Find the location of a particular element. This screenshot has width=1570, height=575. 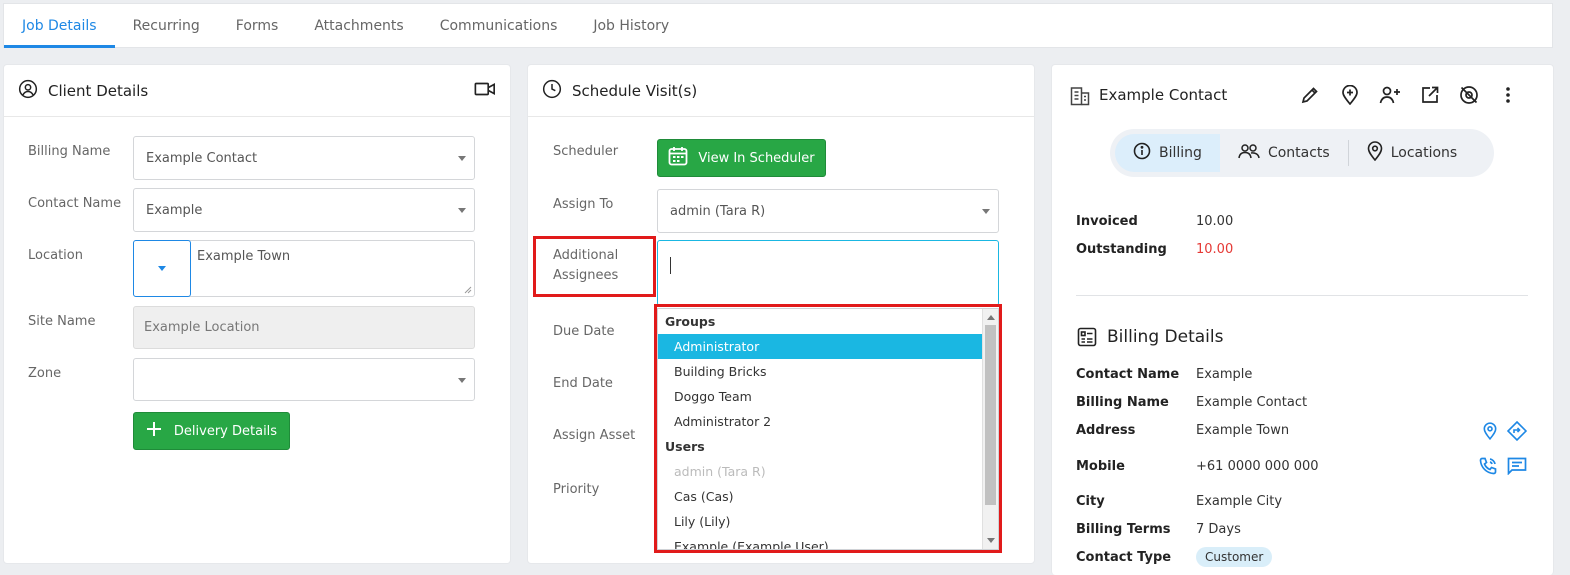

billing-name-select: Example Contact is located at coordinates (304, 158).